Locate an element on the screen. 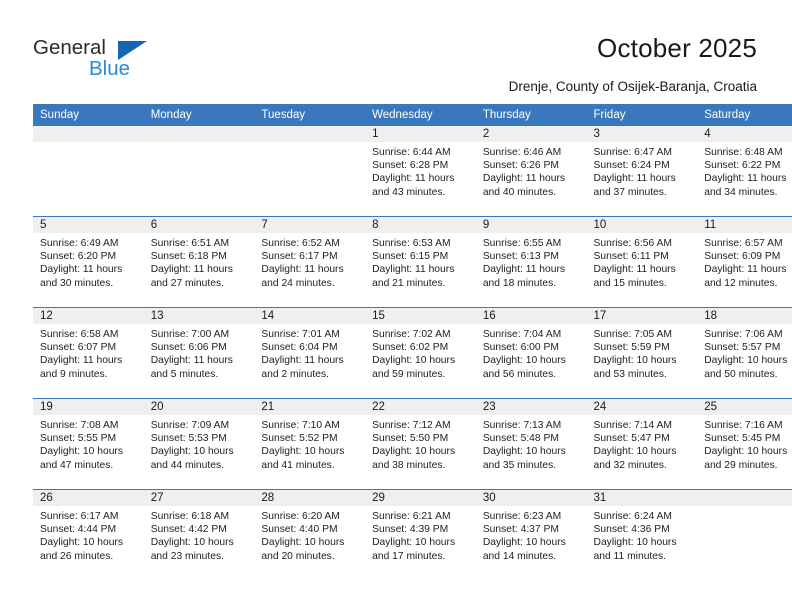  sunrise-text: Sunrise: 7:06 AM is located at coordinates (743, 334).